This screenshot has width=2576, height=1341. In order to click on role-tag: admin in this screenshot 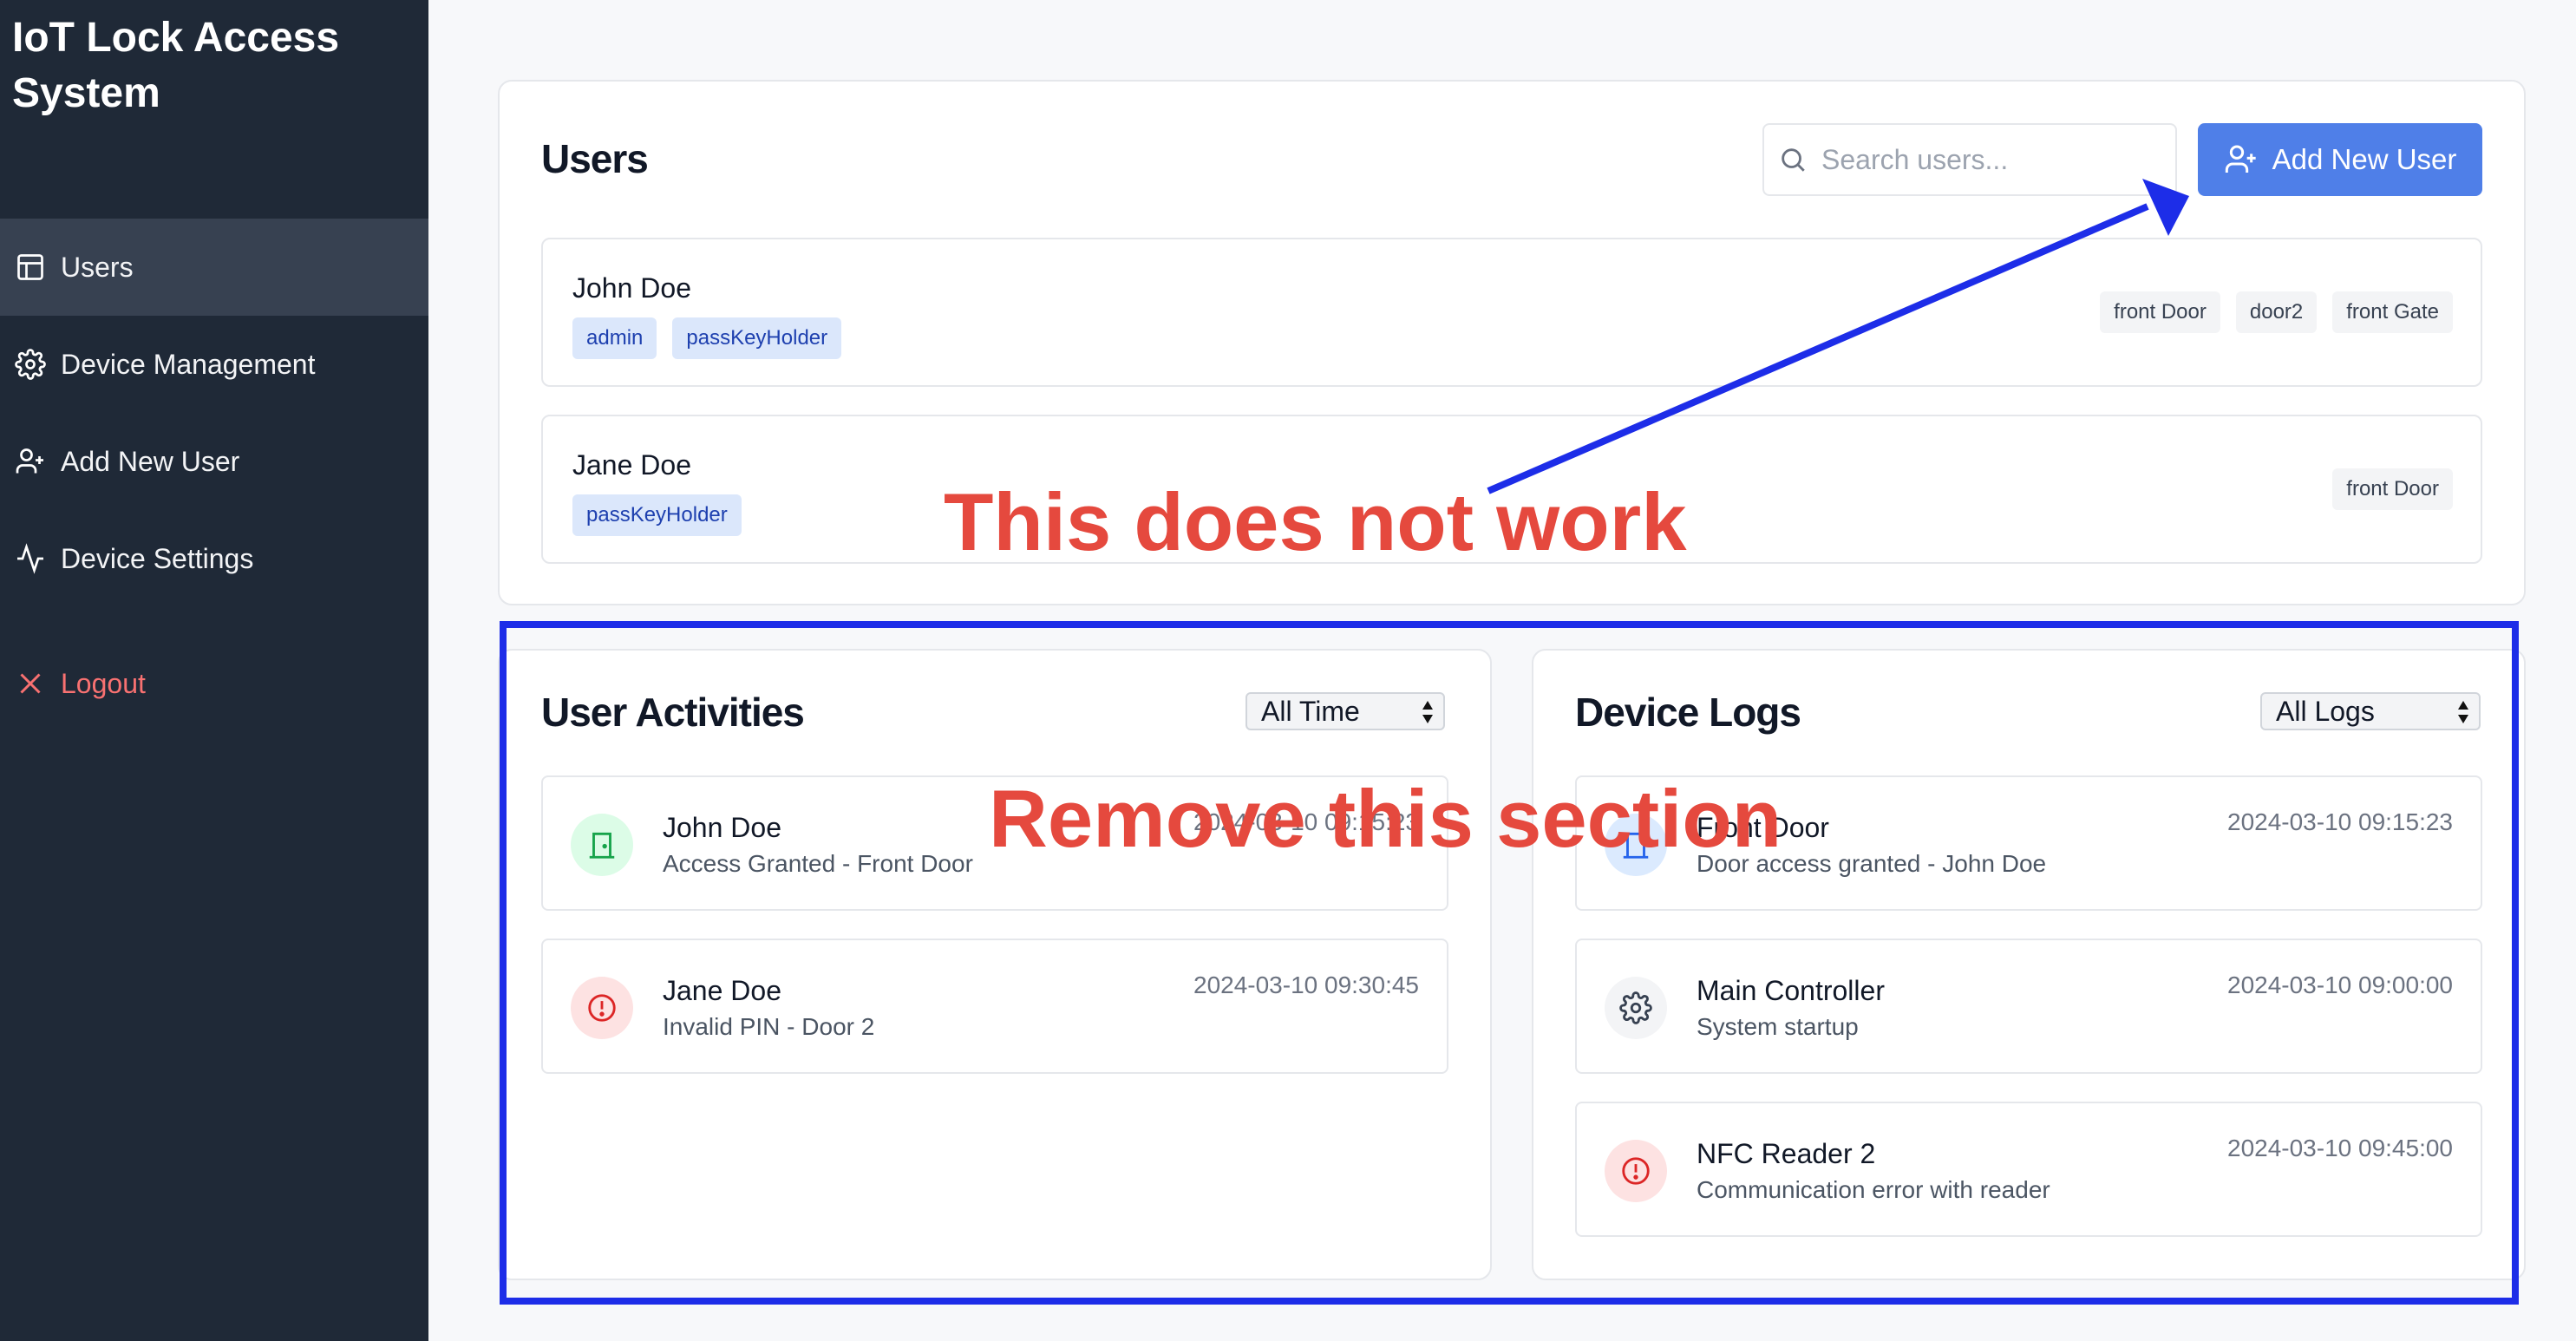, I will do `click(614, 338)`.